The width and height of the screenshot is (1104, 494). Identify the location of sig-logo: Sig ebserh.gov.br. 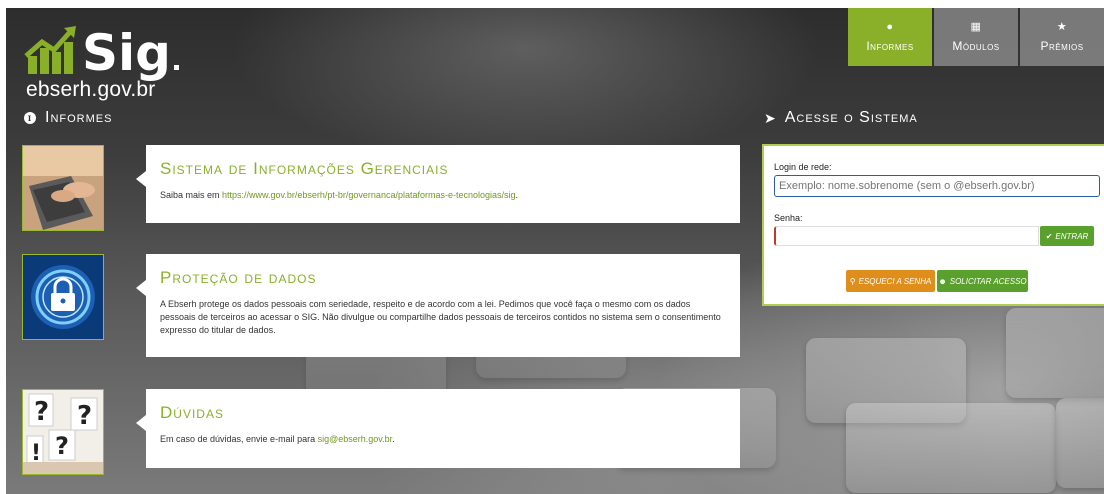
(106, 61).